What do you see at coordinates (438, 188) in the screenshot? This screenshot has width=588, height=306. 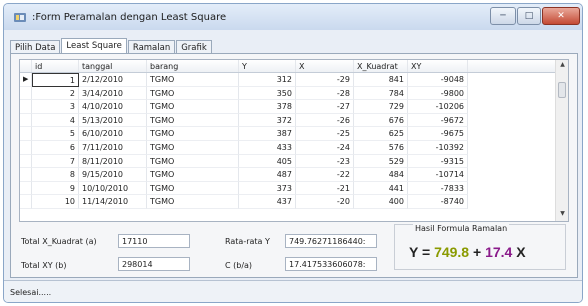 I see `cell-xy: -7833` at bounding box center [438, 188].